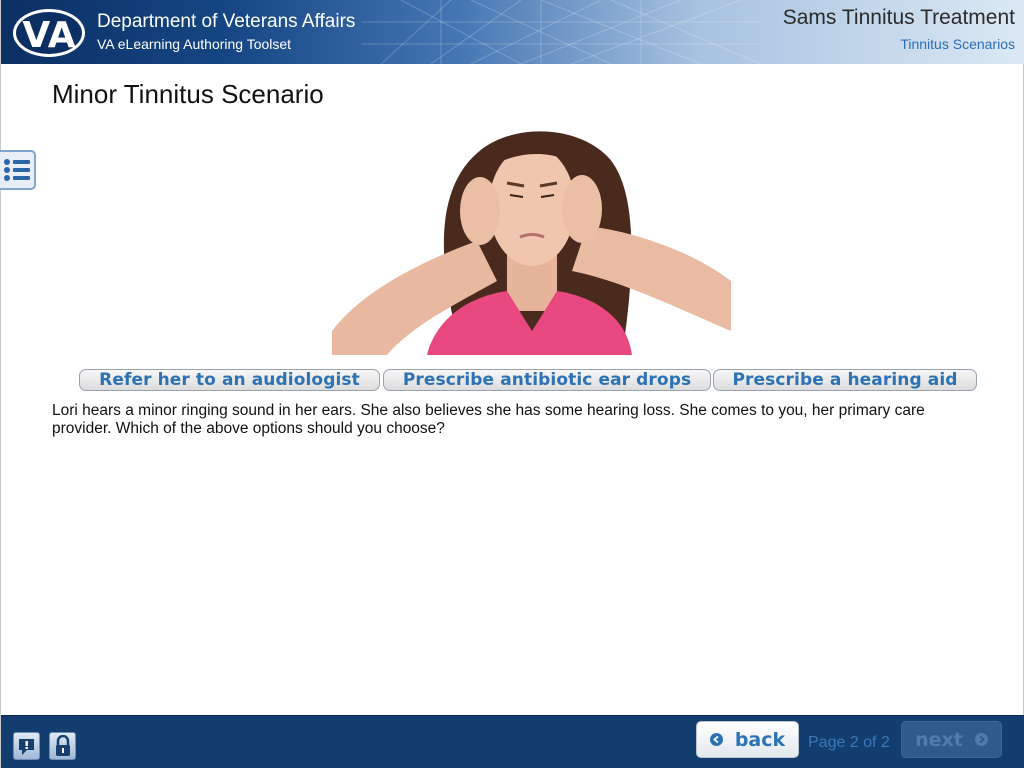 This screenshot has width=1024, height=768. I want to click on next-label: next, so click(939, 739).